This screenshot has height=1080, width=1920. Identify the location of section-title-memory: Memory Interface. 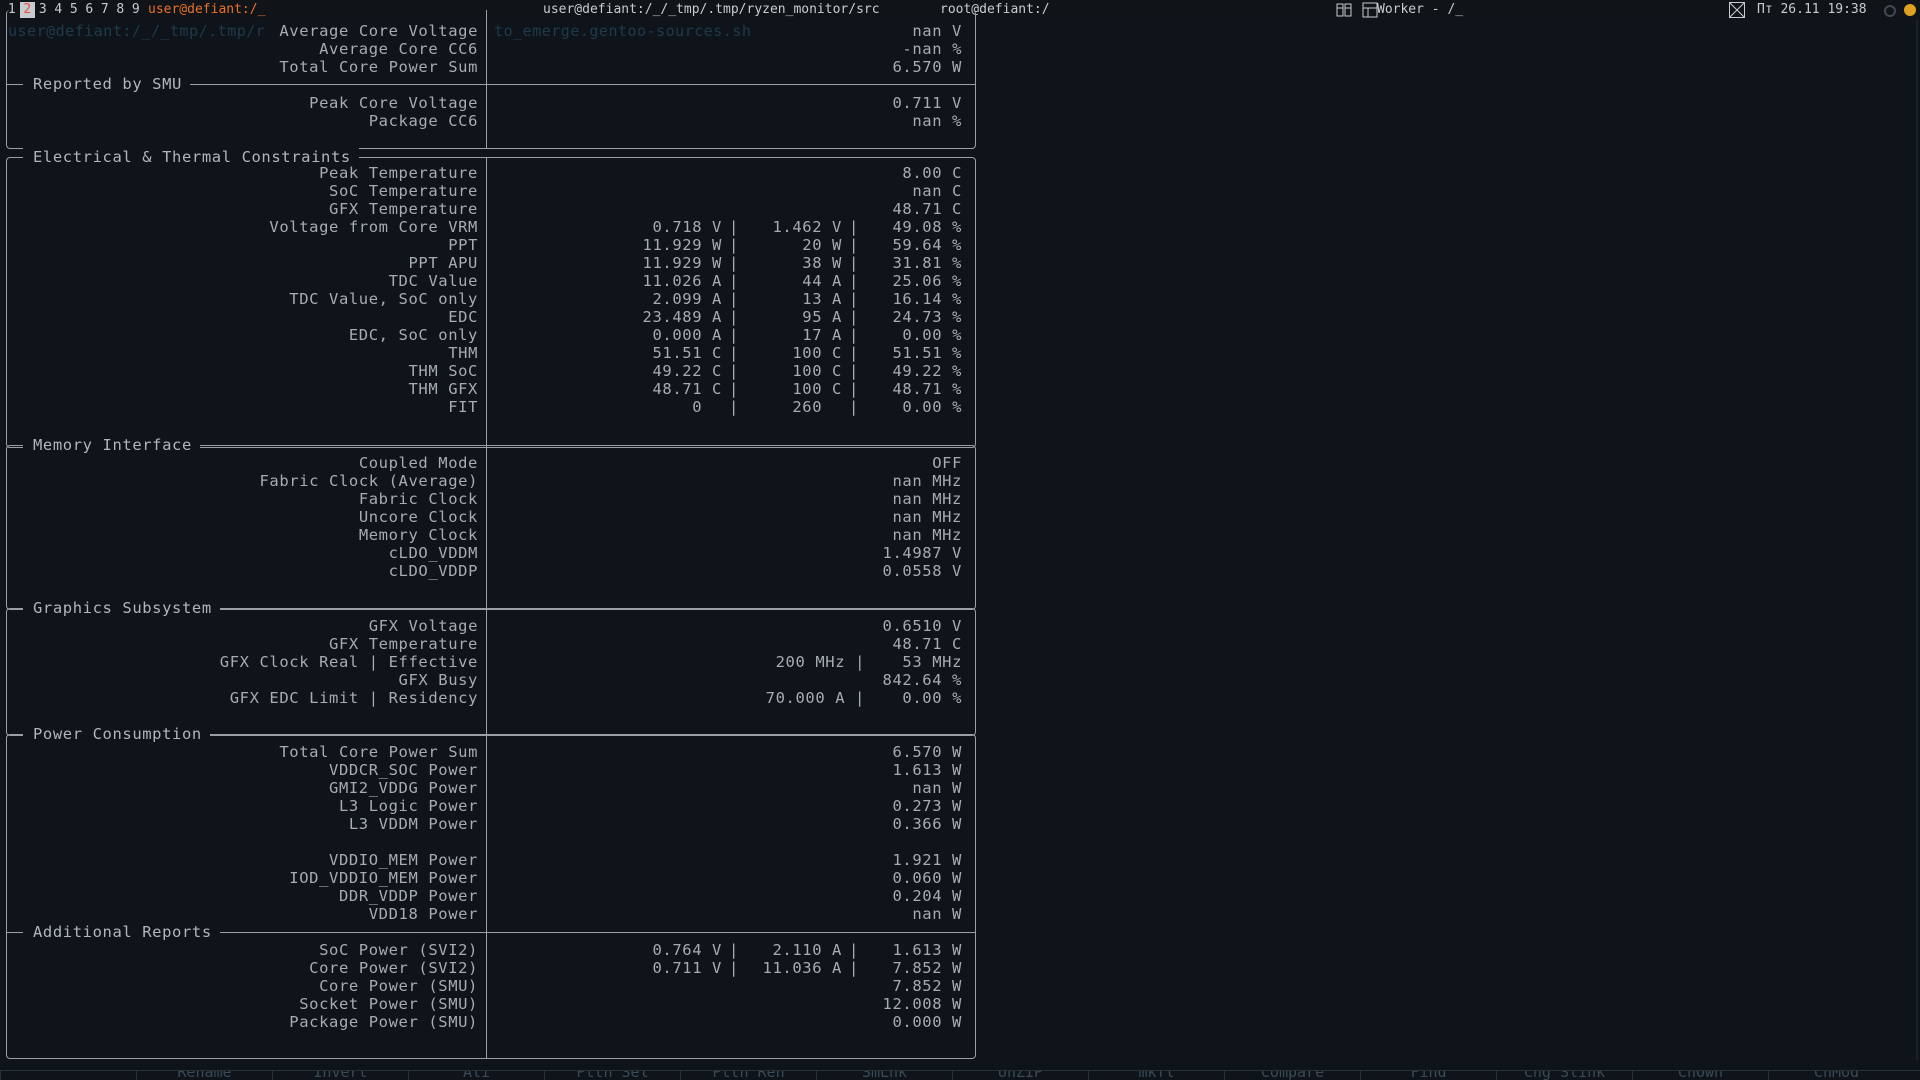
(111, 445).